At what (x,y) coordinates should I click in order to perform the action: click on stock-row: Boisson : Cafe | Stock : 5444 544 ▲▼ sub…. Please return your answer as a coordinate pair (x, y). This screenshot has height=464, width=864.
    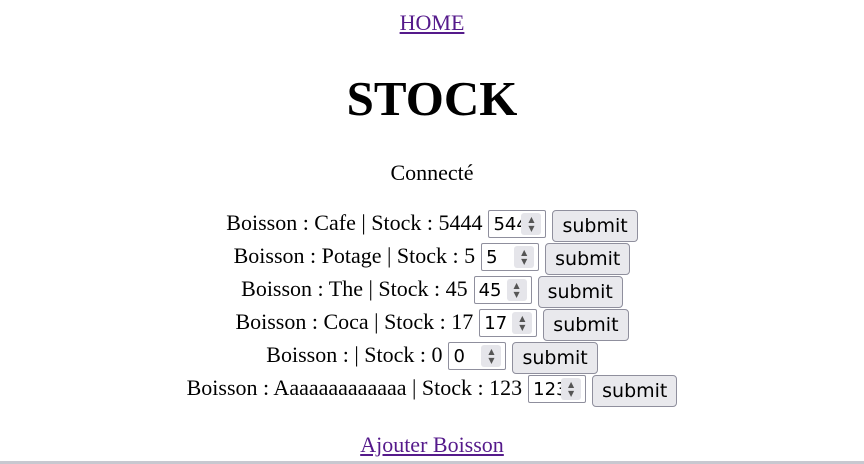
    Looking at the image, I should click on (432, 225).